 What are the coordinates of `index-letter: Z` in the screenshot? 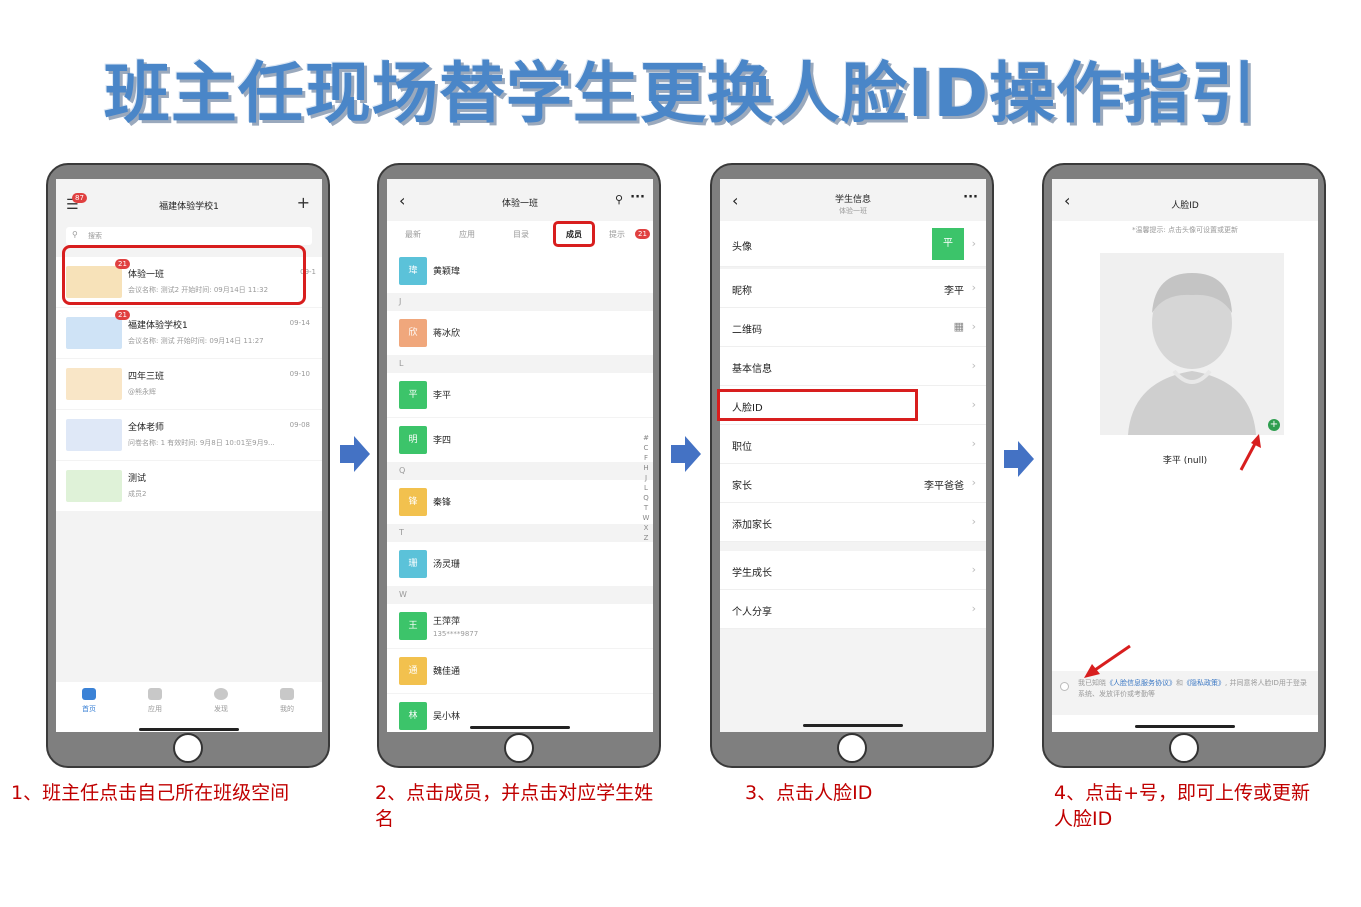 It's located at (646, 538).